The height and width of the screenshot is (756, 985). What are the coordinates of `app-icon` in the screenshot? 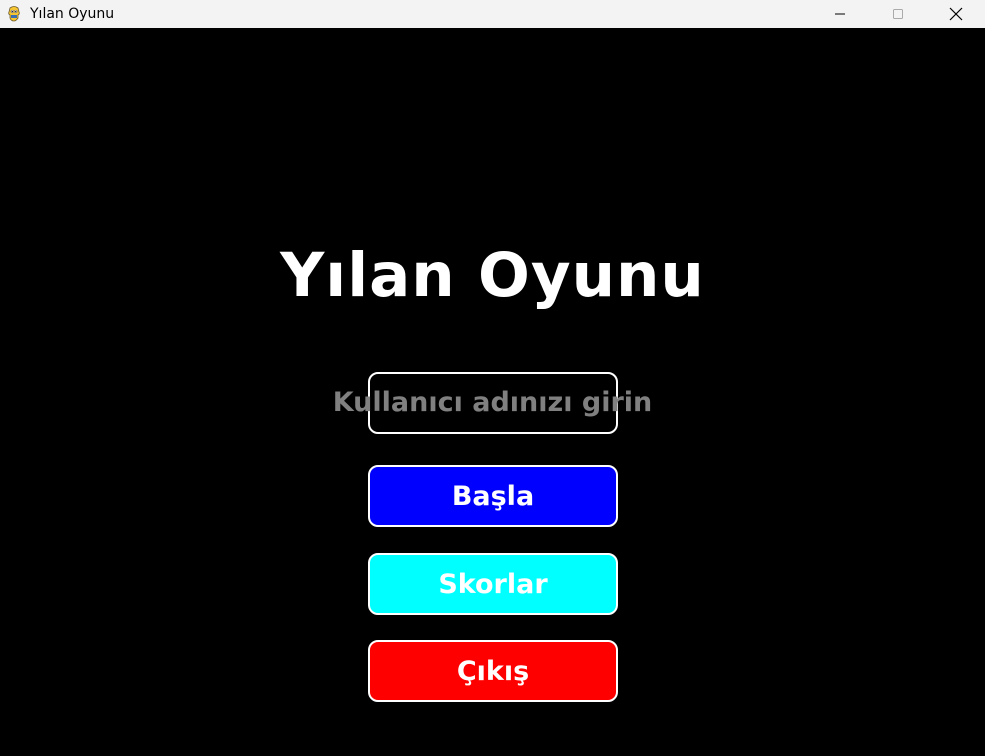 It's located at (14, 14).